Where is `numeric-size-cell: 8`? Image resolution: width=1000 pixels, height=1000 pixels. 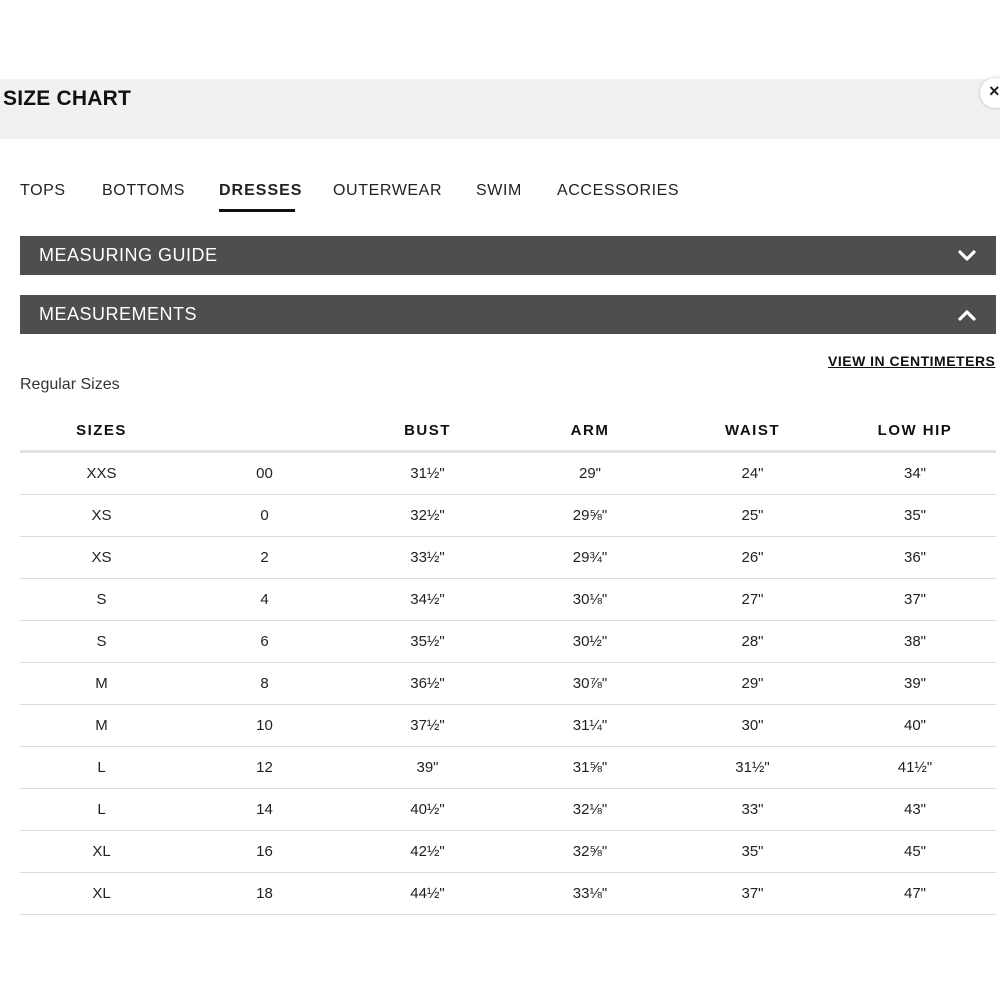
numeric-size-cell: 8 is located at coordinates (264, 683).